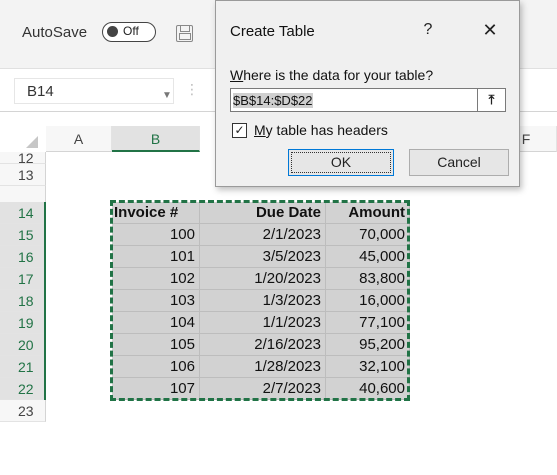 The width and height of the screenshot is (557, 475). What do you see at coordinates (23, 158) in the screenshot?
I see `row-header-12: 12` at bounding box center [23, 158].